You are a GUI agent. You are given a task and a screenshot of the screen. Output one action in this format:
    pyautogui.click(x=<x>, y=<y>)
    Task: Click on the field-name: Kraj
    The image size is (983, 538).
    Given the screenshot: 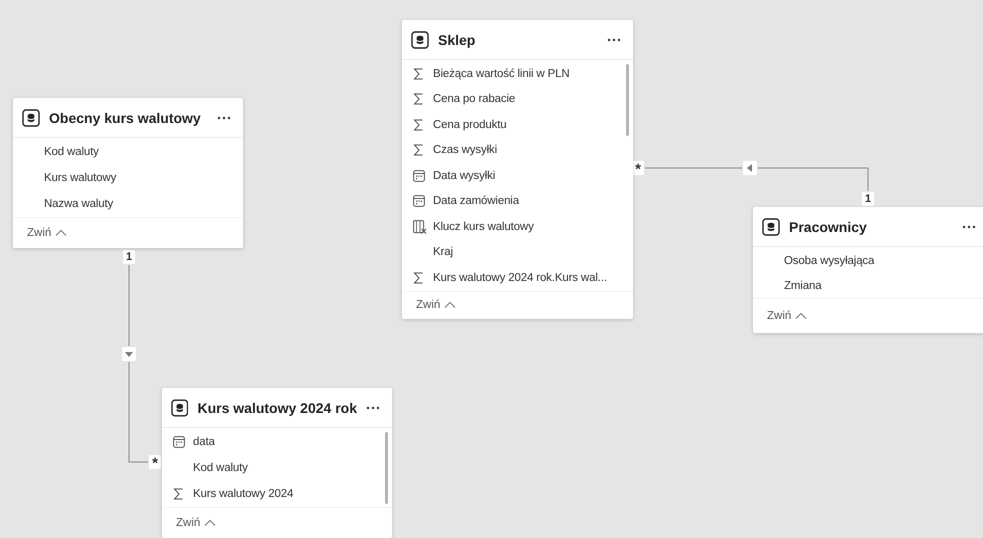 What is the action you would take?
    pyautogui.click(x=443, y=252)
    